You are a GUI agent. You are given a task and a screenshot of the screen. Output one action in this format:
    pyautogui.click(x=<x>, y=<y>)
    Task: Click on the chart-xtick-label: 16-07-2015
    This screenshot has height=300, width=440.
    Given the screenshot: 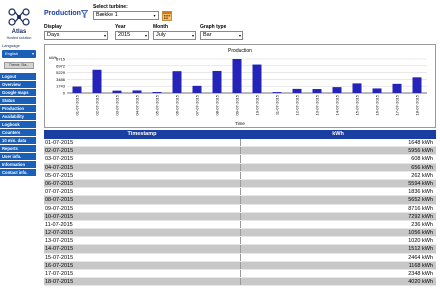 What is the action you would take?
    pyautogui.click(x=377, y=104)
    